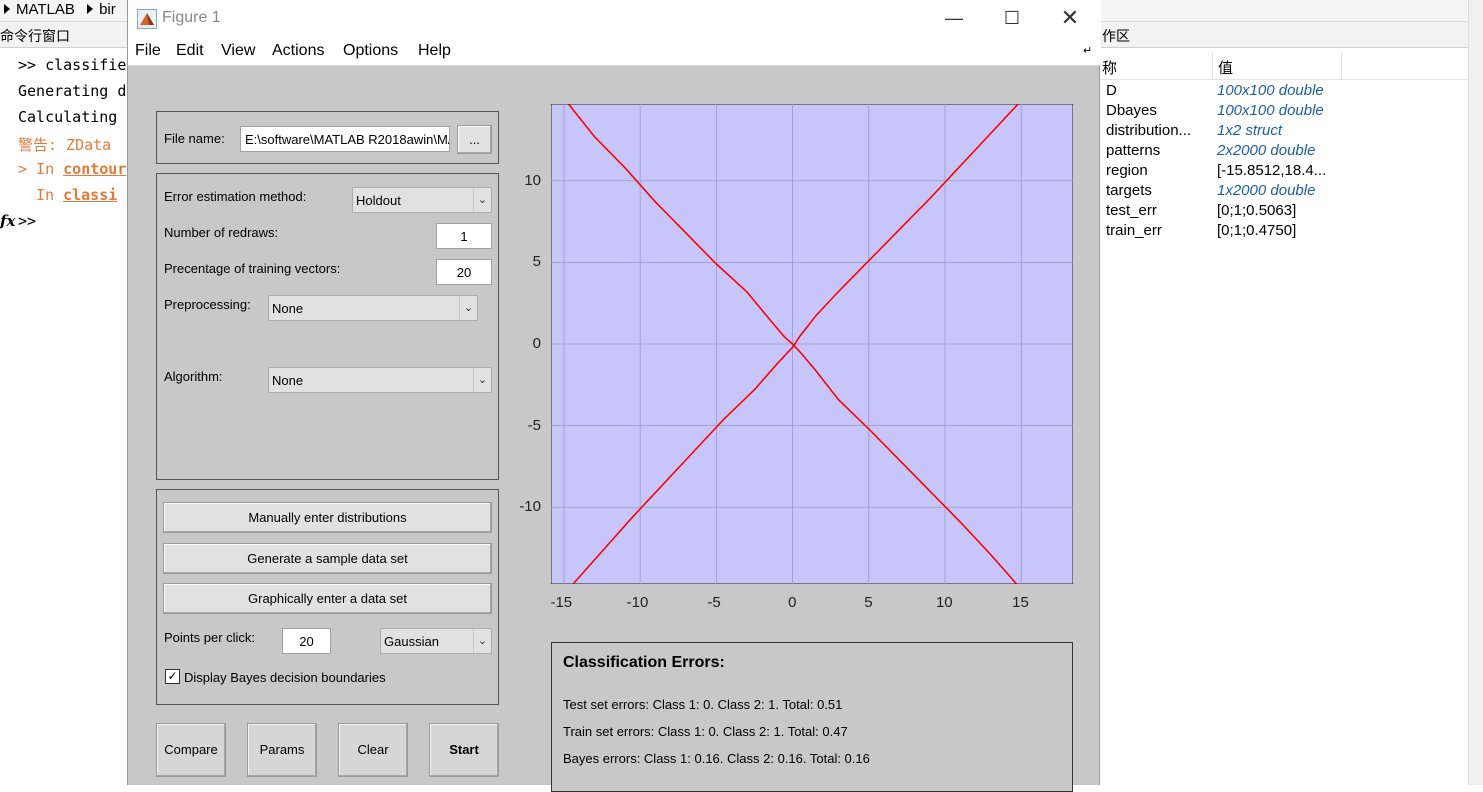 Image resolution: width=1483 pixels, height=792 pixels. I want to click on breadcrumb-arrow-icon, so click(7, 9).